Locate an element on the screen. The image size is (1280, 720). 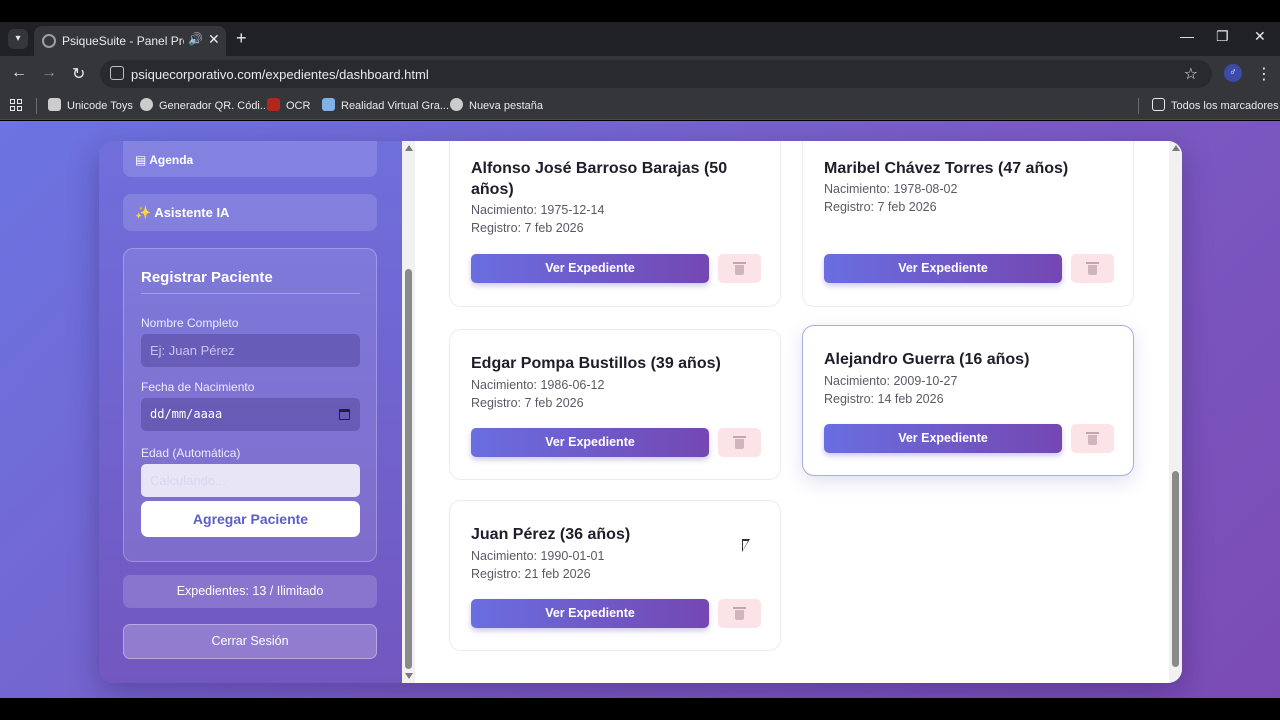
folder-icon is located at coordinates (1158, 104).